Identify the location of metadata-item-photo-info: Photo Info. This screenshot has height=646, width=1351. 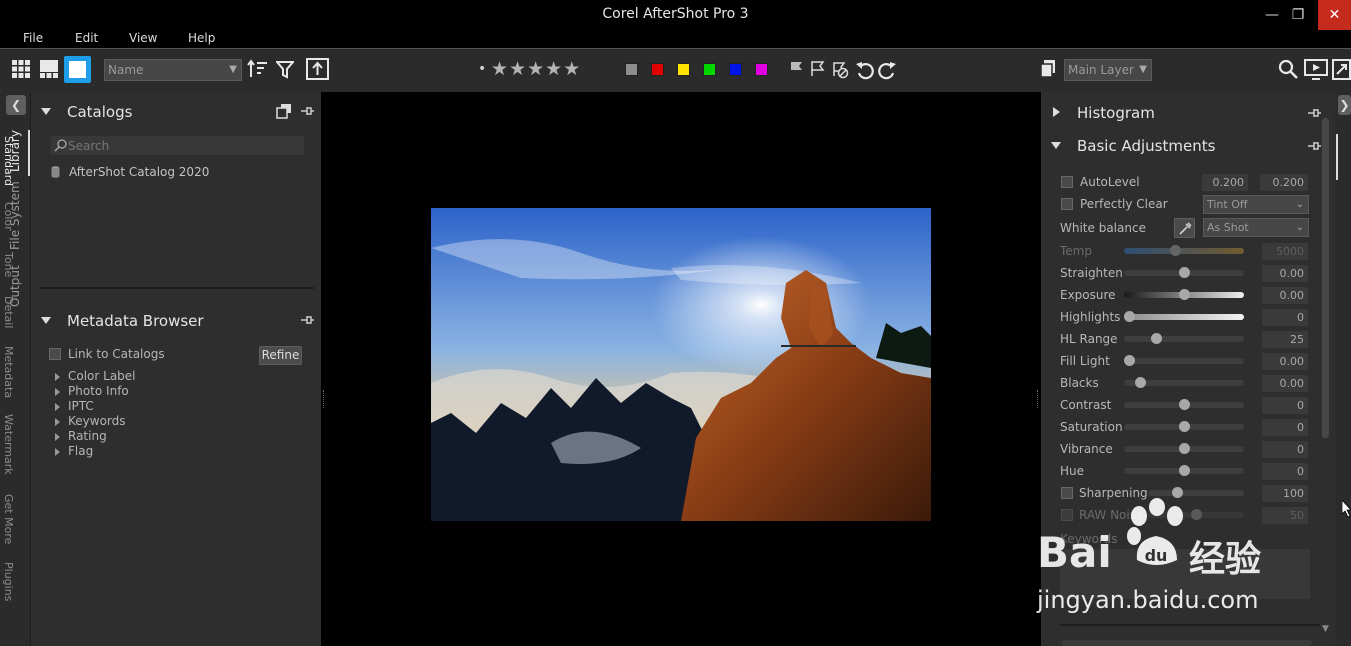
(98, 391).